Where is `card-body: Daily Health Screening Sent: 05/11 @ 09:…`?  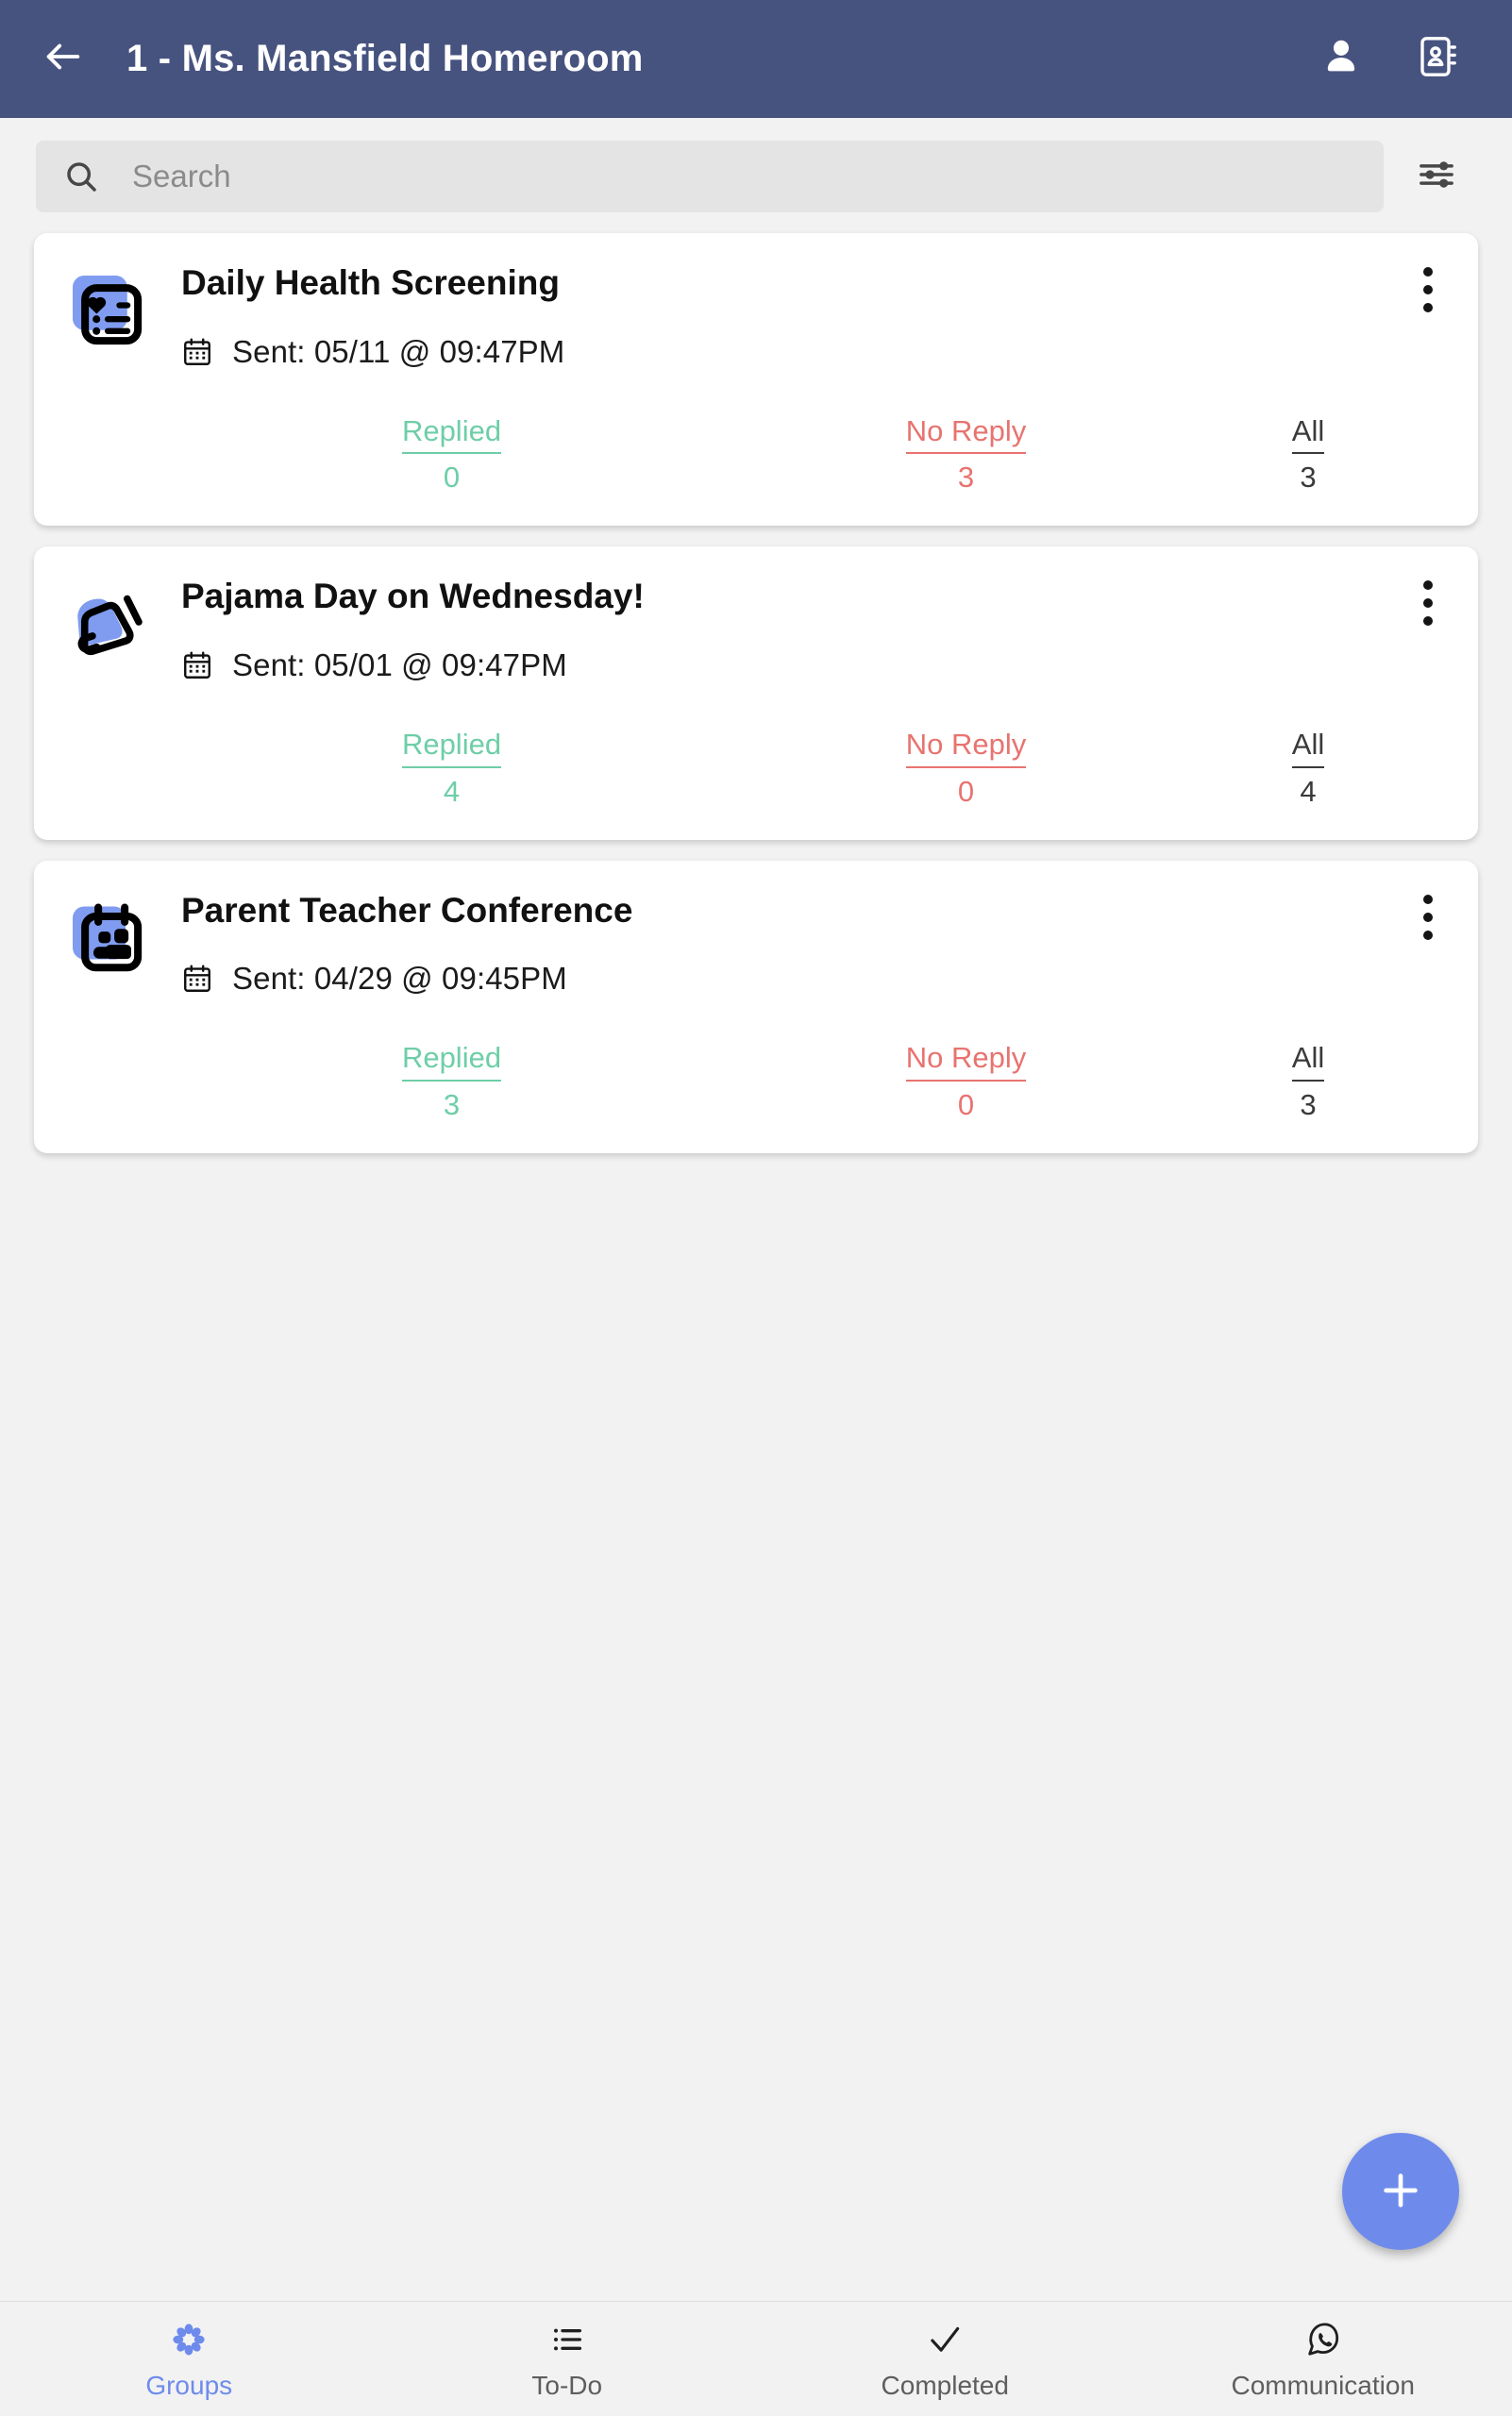
card-body: Daily Health Screening Sent: 05/11 @ 09:… is located at coordinates (815, 314).